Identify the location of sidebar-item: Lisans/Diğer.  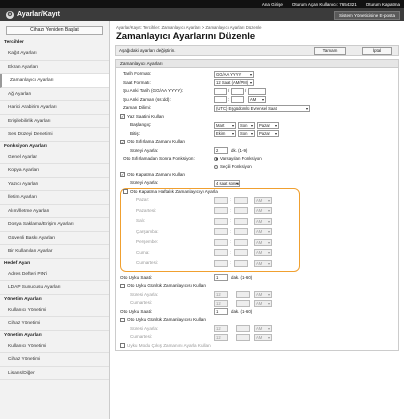
(54, 373).